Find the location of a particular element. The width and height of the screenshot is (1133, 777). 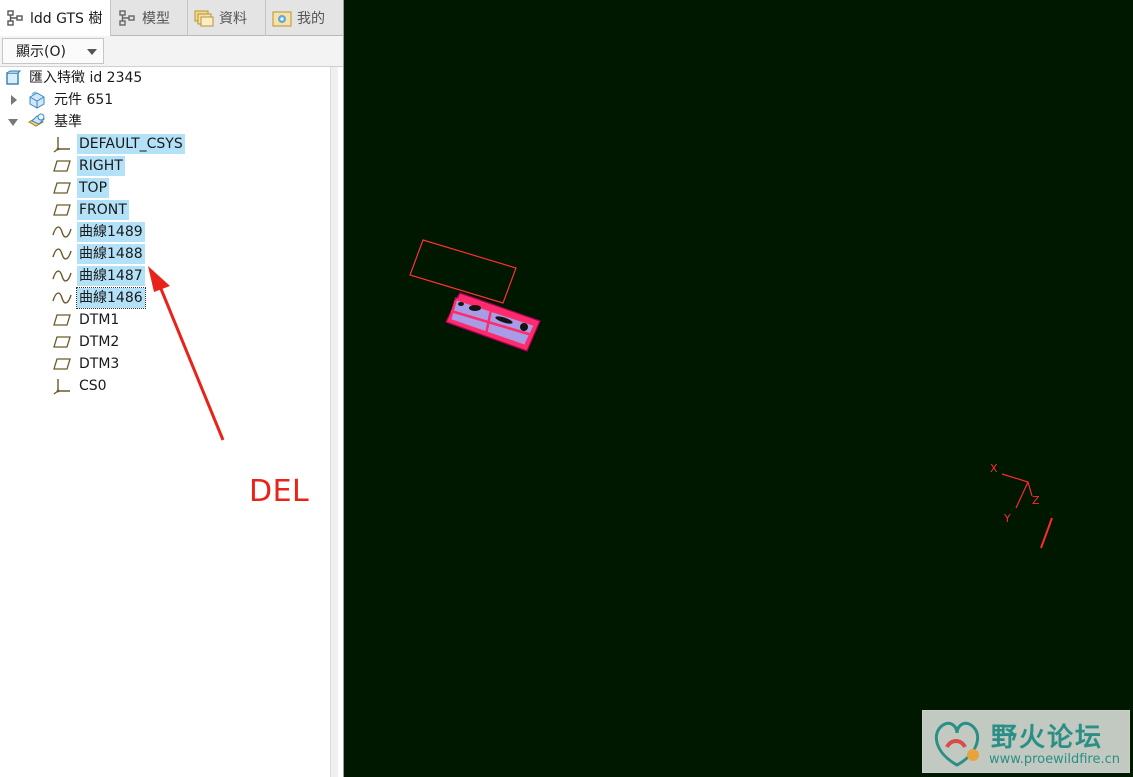

datum-group-icon is located at coordinates (37, 122).